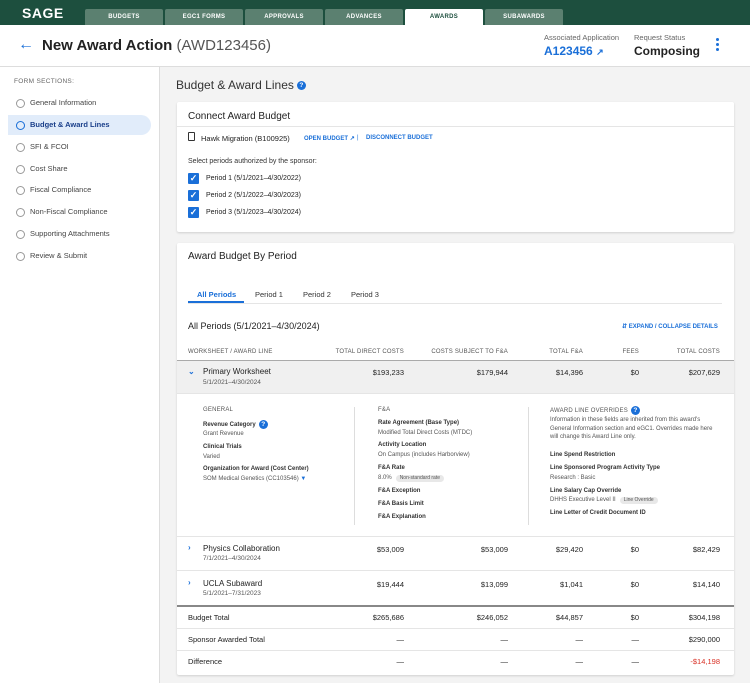 The image size is (750, 683). Describe the element at coordinates (566, 352) in the screenshot. I see `col-header-total-fa: TOTAL F&A` at that location.